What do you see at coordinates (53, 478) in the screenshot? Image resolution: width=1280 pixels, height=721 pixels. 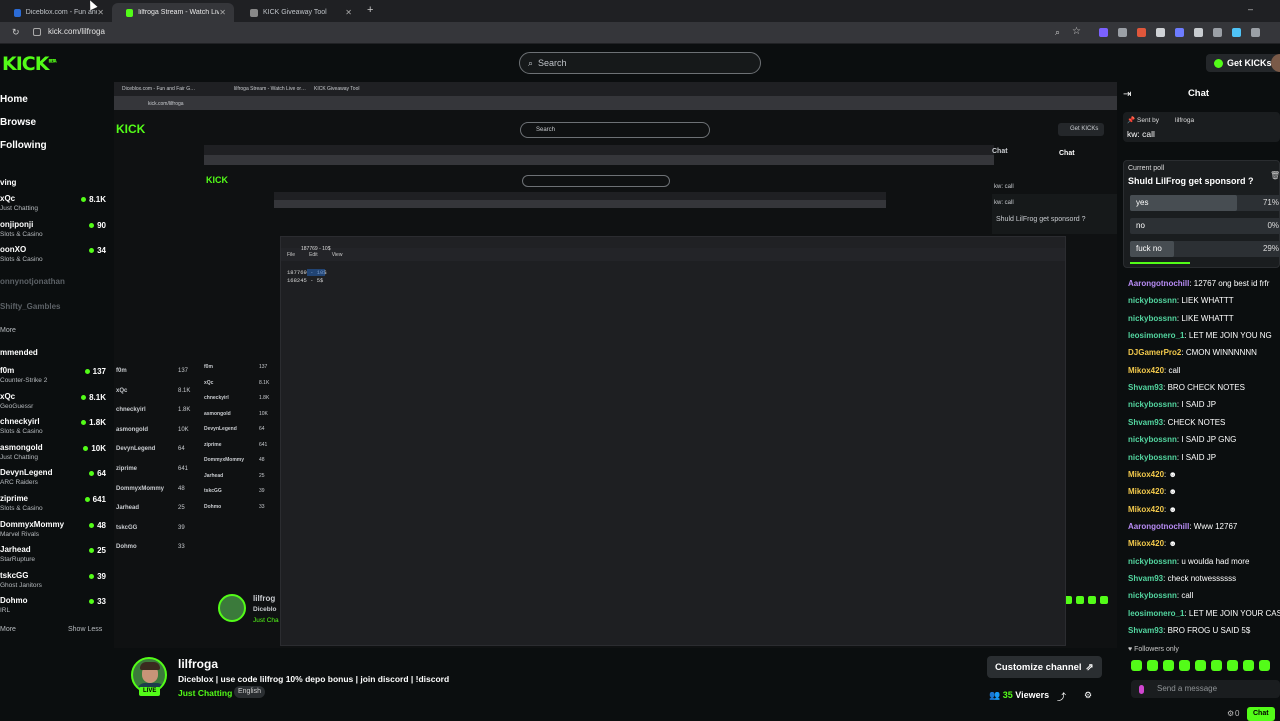 I see `sidebar-channel-item: DevynLegend ARC Raiders 64` at bounding box center [53, 478].